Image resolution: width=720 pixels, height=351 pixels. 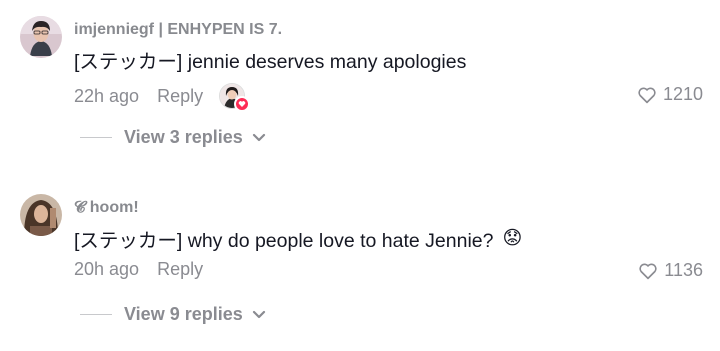 I want to click on comment-timestamp: 22h ago, so click(x=107, y=95).